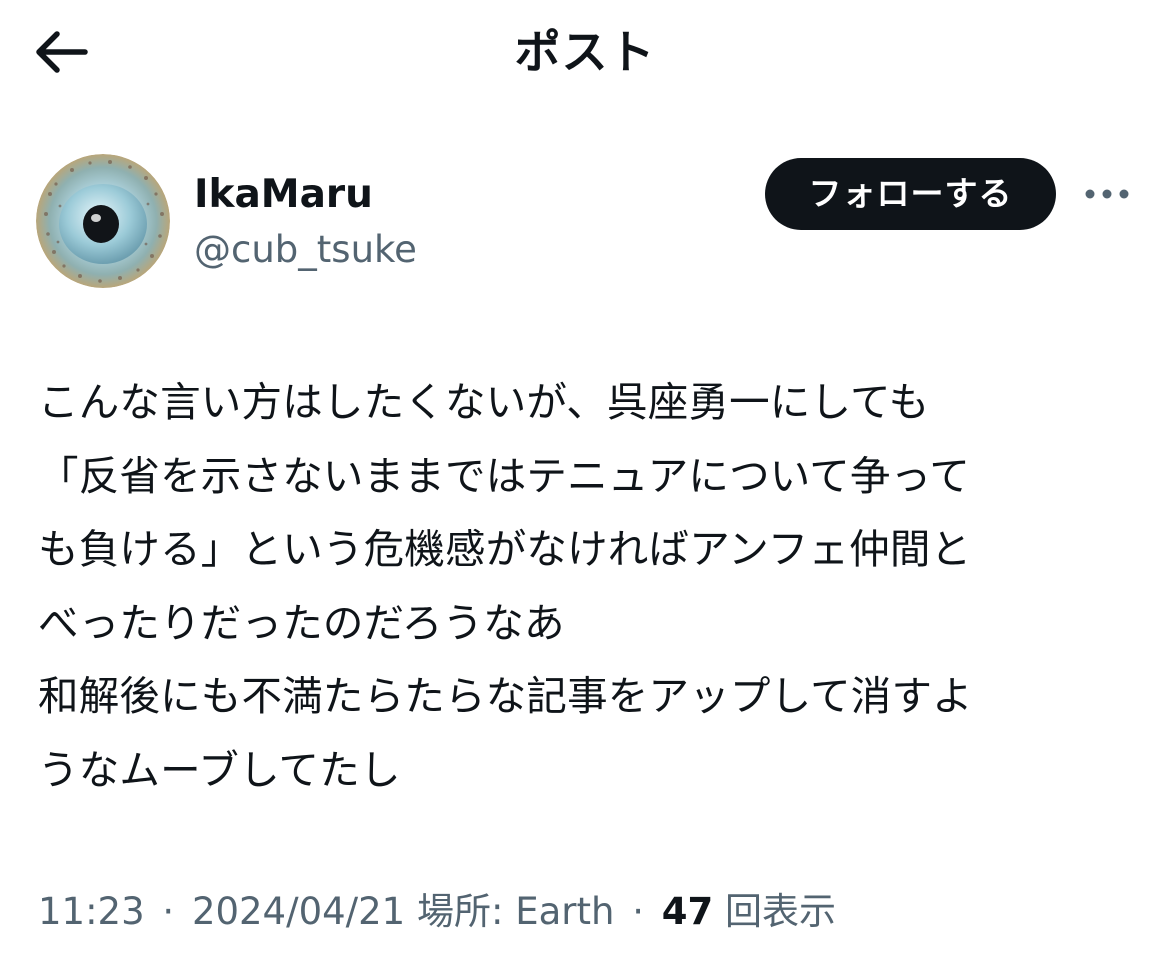  I want to click on views-count: 47, so click(688, 911).